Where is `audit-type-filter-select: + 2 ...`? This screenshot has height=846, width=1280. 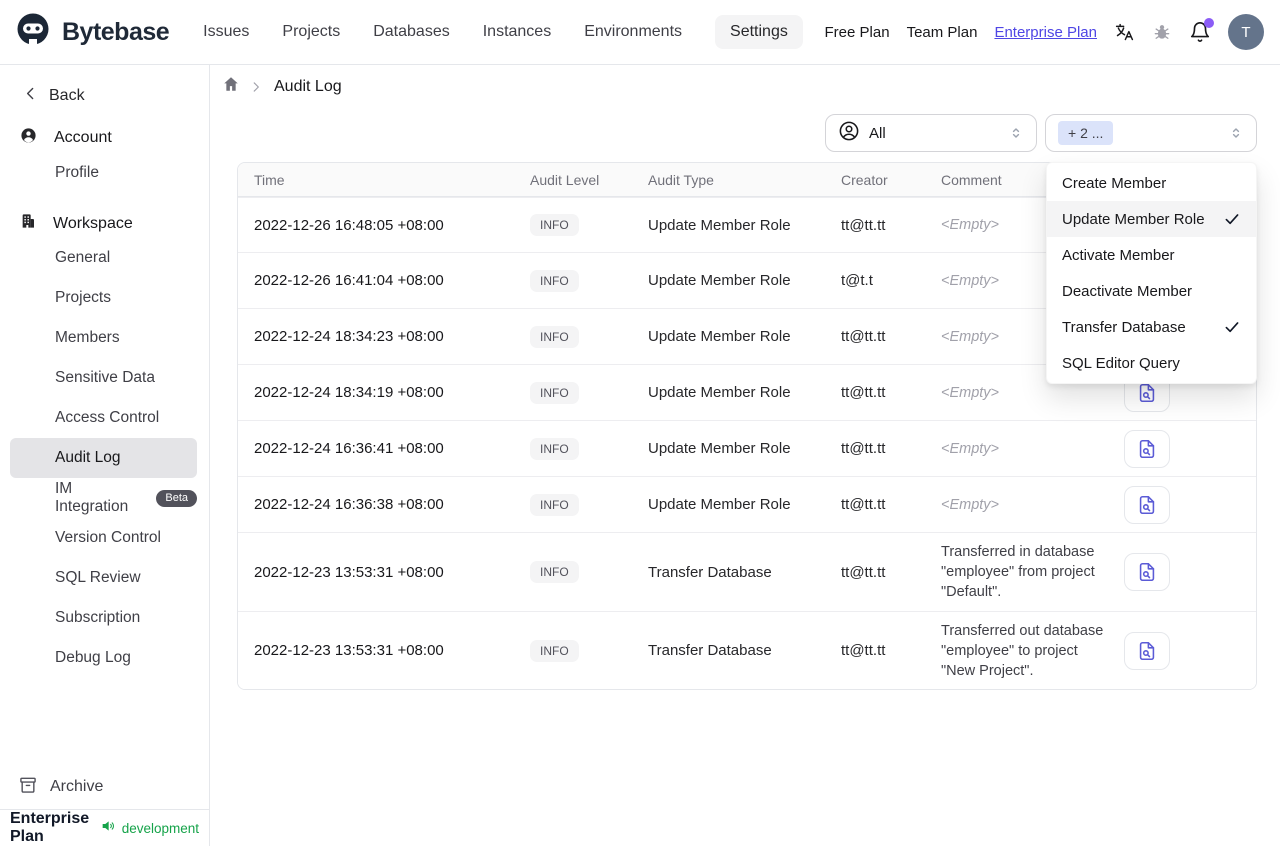 audit-type-filter-select: + 2 ... is located at coordinates (1151, 133).